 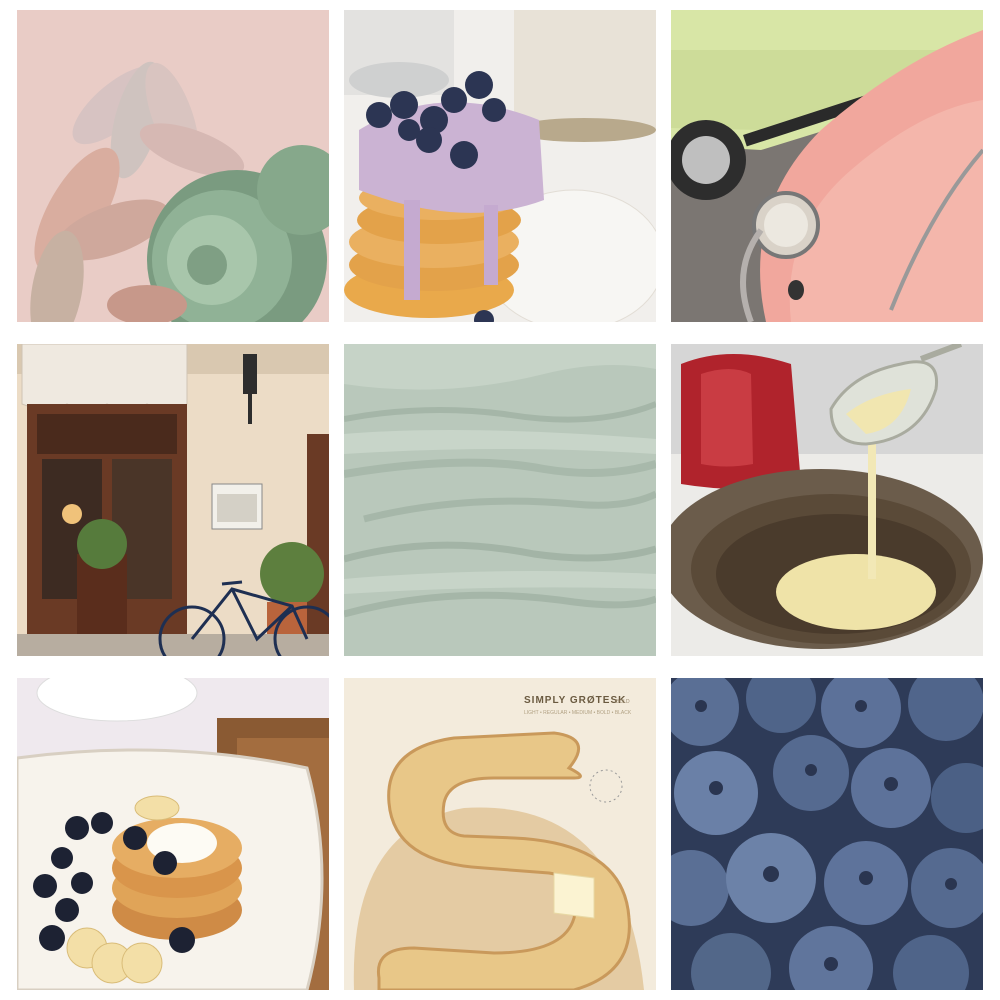 I want to click on photo-blueberries, so click(x=827, y=834).